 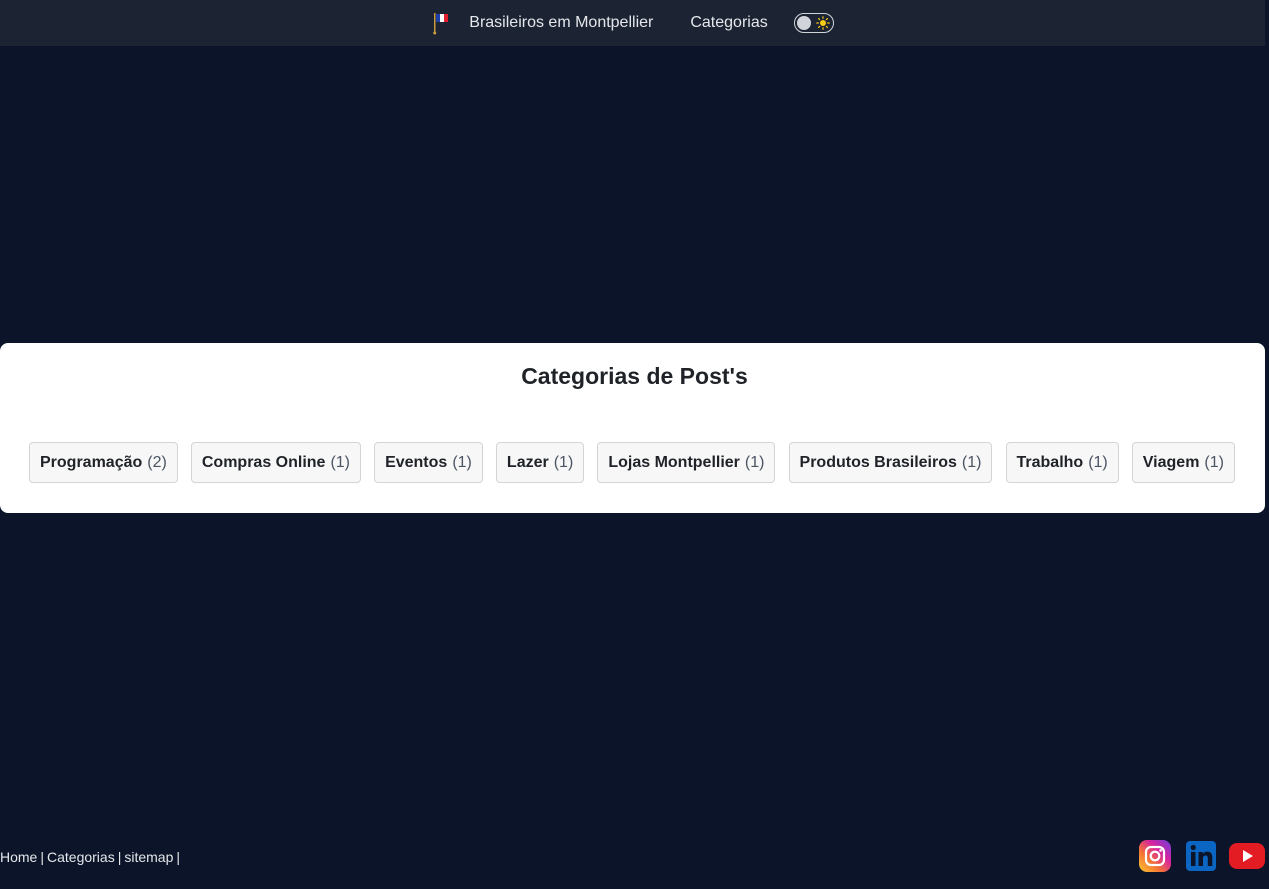 I want to click on toggle-knob, so click(x=803, y=23).